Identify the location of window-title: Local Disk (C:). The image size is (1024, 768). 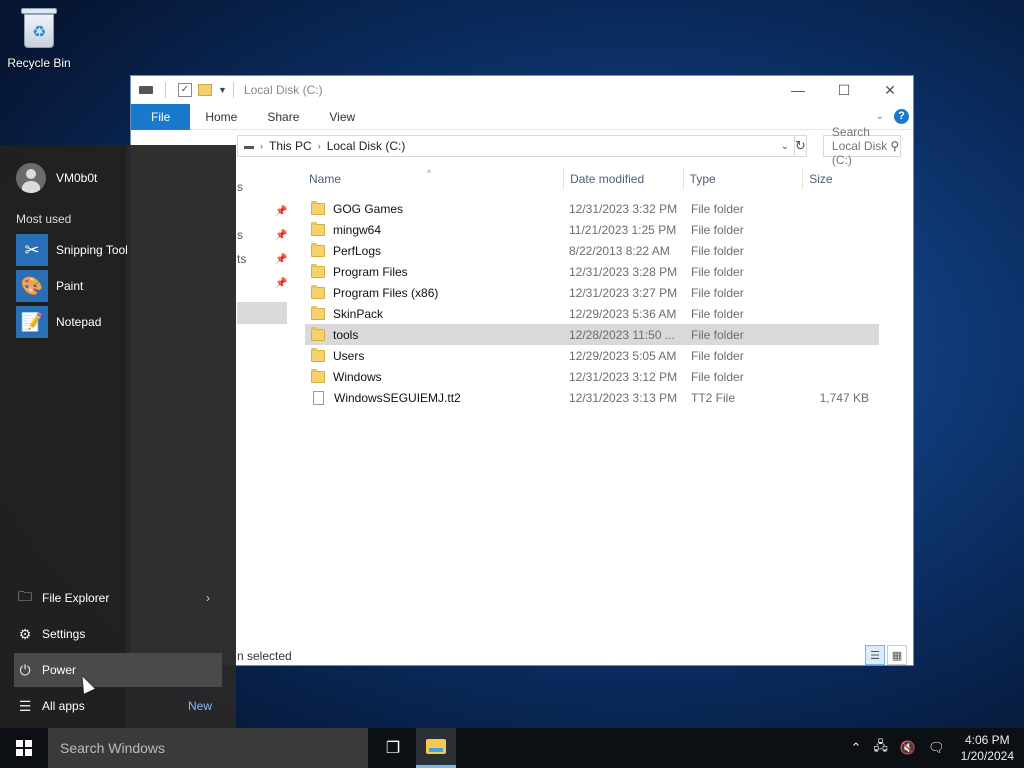
(283, 90).